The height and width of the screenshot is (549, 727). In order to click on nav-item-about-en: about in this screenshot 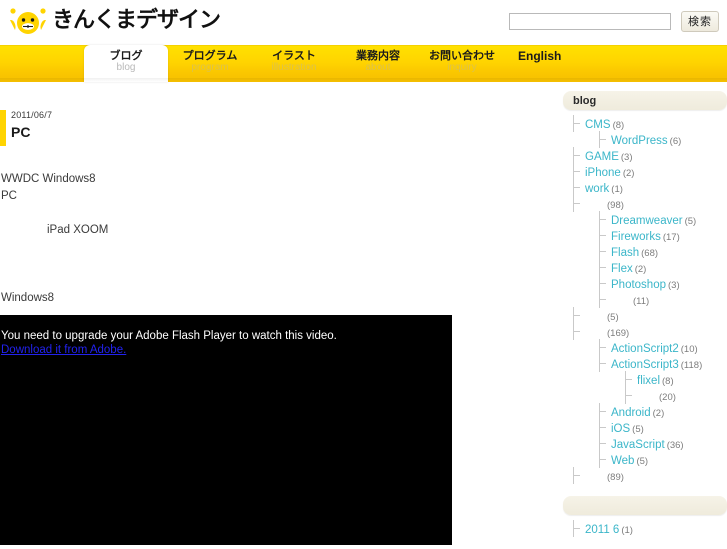, I will do `click(378, 67)`.